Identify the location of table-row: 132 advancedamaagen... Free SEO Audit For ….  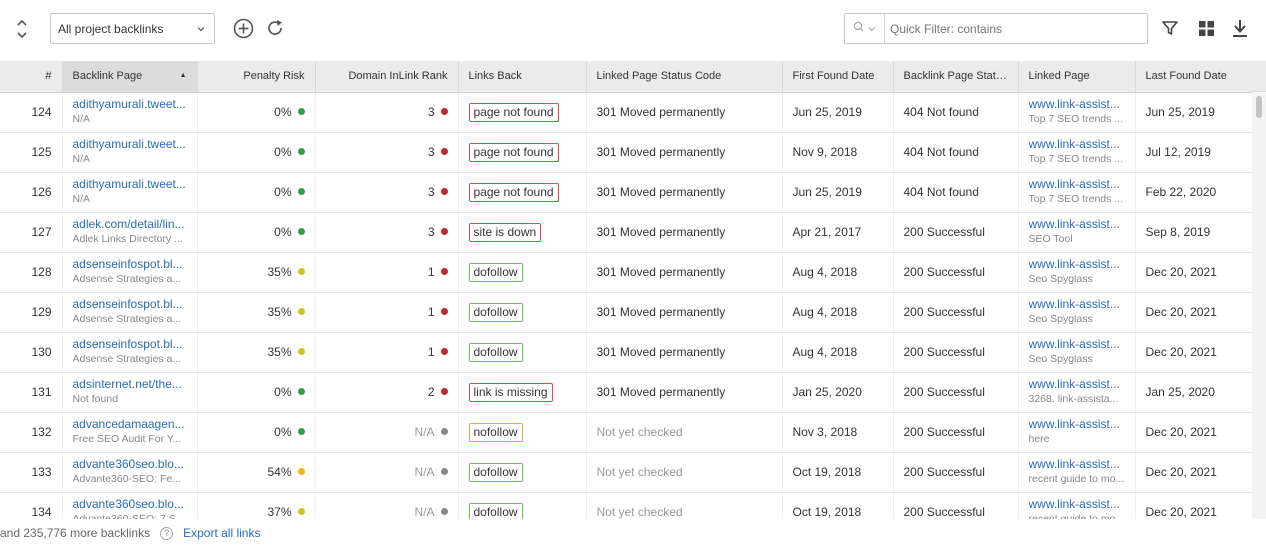
(626, 432).